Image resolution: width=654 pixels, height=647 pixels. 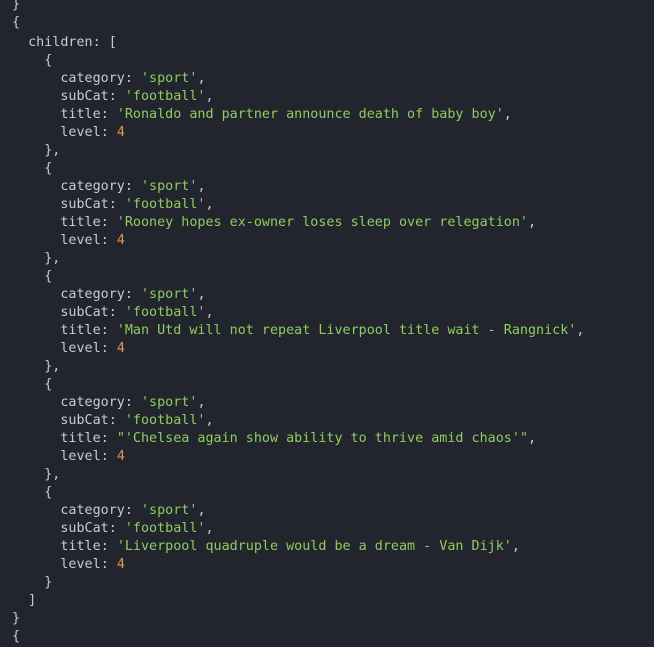 What do you see at coordinates (16, 636) in the screenshot?
I see `brace-open-bottom: {` at bounding box center [16, 636].